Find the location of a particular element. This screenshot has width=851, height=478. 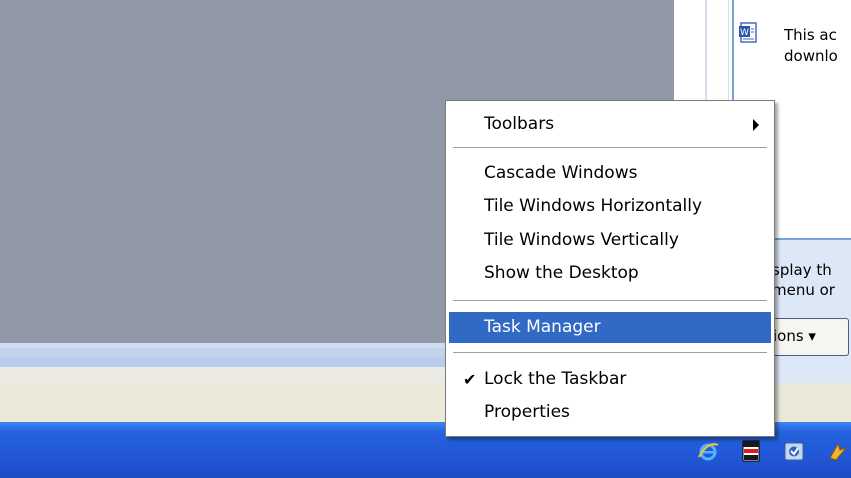

menu-item-label: Tile Windows Vertically is located at coordinates (581, 240).